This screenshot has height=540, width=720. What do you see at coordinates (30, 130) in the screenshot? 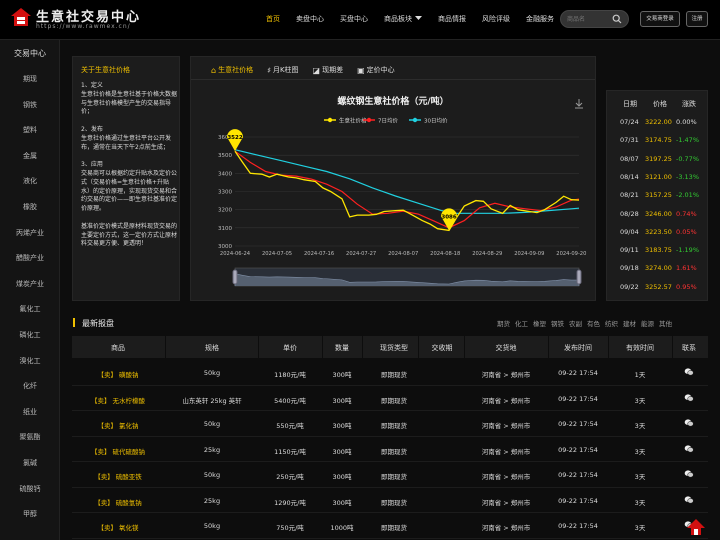
I see `sidebar-item-2: 塑料` at bounding box center [30, 130].